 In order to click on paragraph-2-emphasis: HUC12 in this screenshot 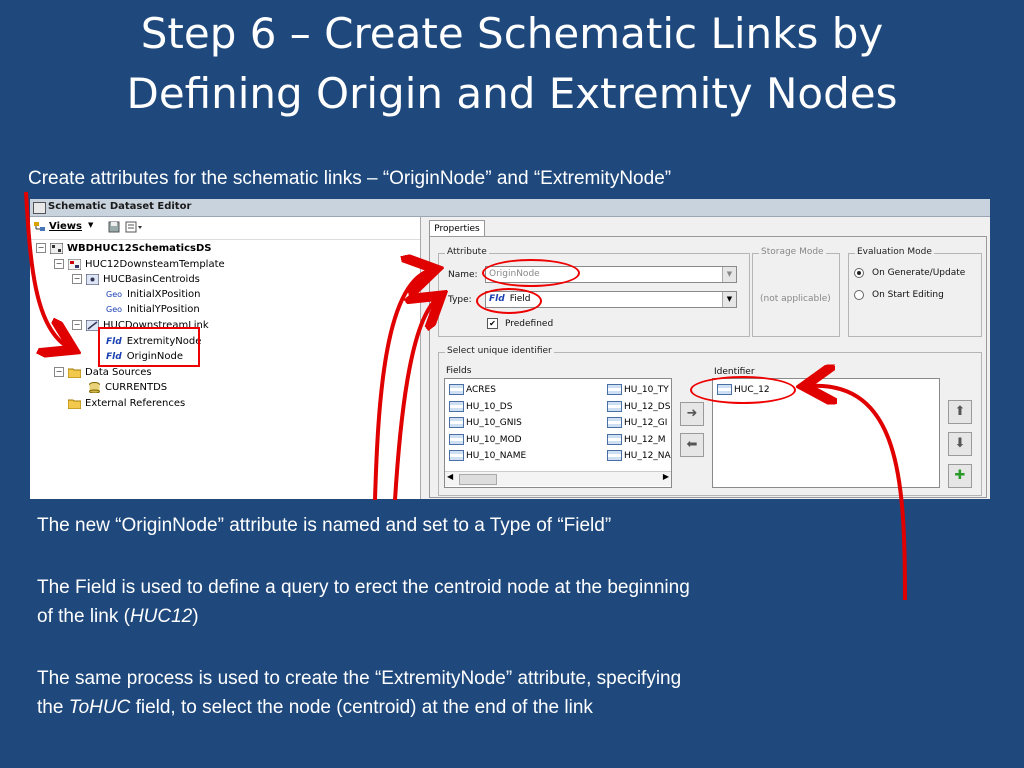, I will do `click(161, 616)`.